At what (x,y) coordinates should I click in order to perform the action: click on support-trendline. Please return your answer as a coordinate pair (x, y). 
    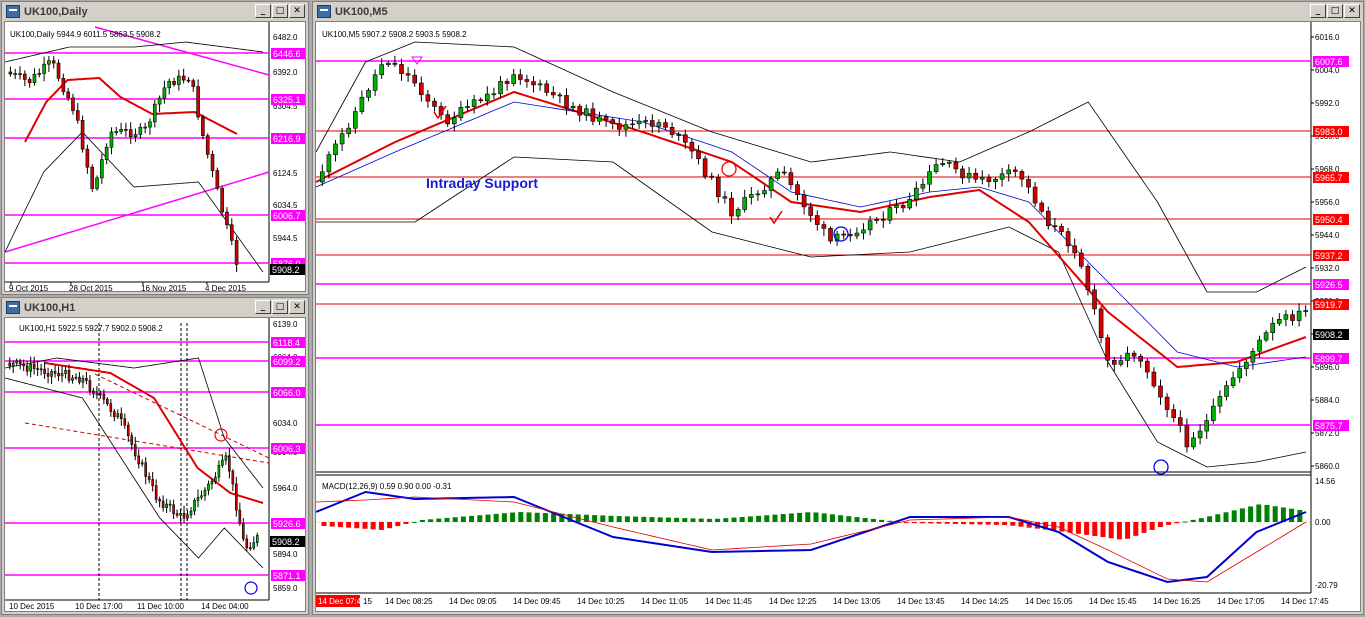
    Looking at the image, I should click on (137, 212).